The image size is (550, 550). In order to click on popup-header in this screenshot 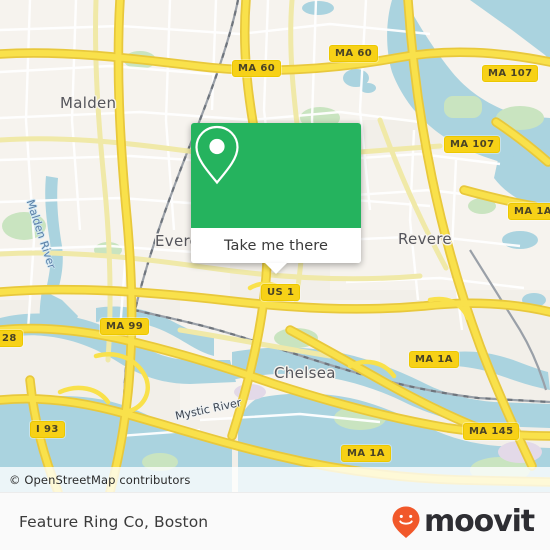, I will do `click(276, 175)`.